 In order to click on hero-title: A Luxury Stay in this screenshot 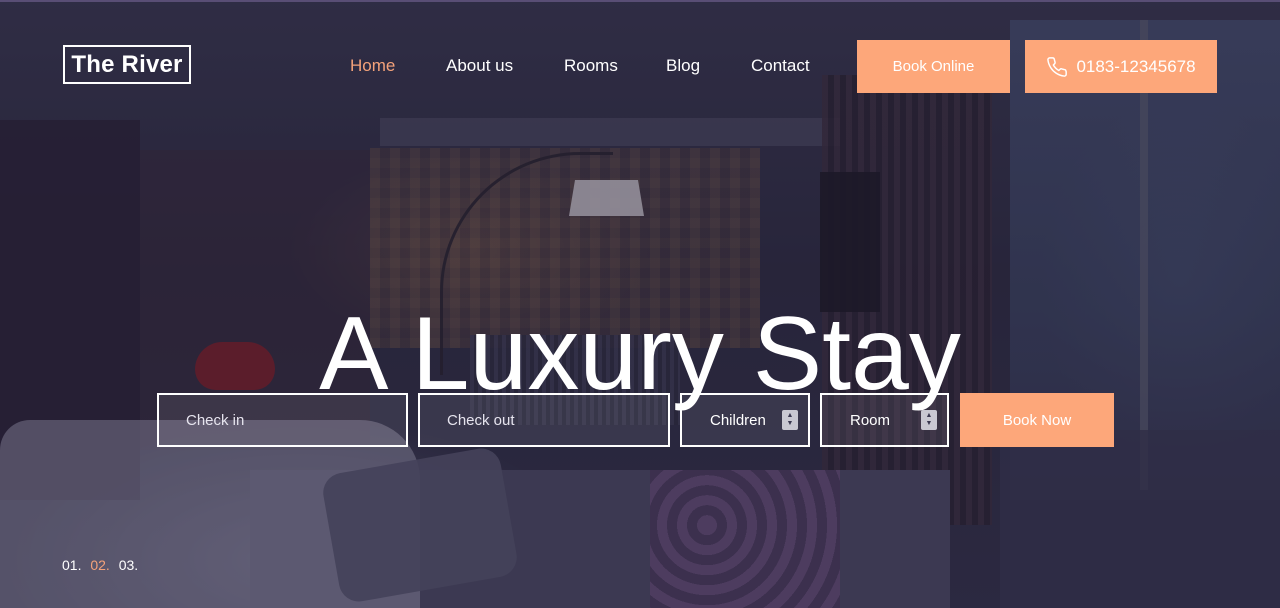, I will do `click(640, 353)`.